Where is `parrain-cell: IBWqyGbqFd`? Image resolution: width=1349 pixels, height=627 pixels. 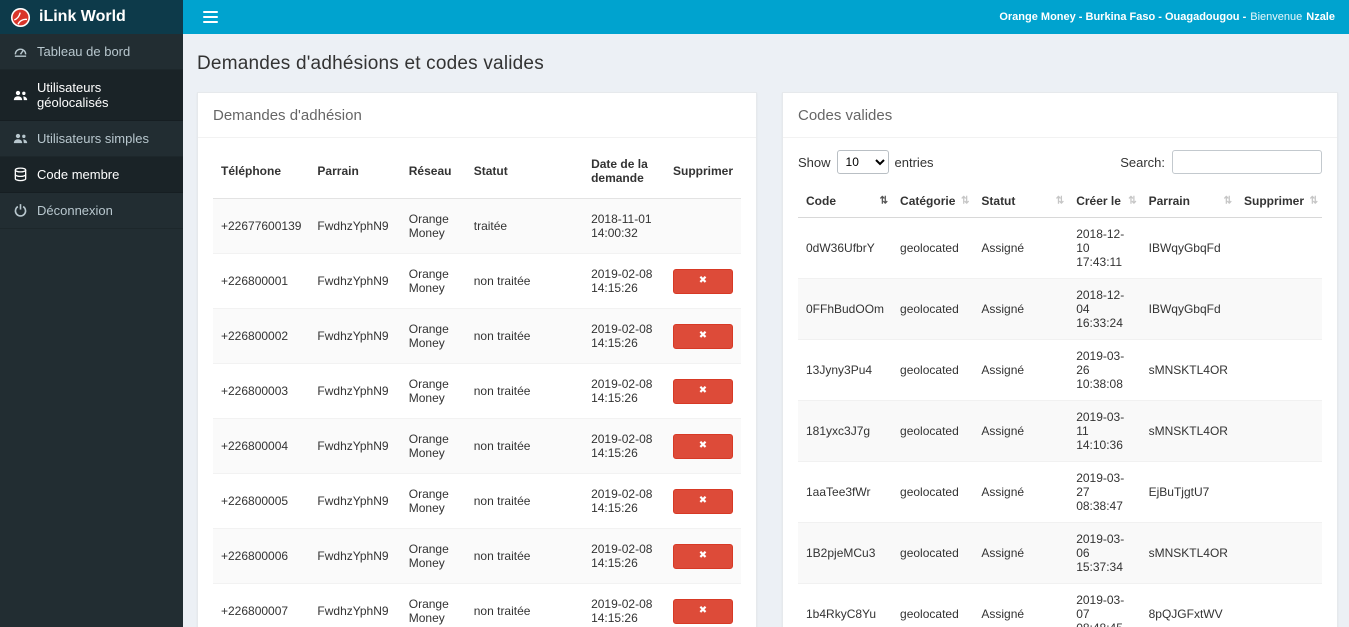 parrain-cell: IBWqyGbqFd is located at coordinates (1188, 309).